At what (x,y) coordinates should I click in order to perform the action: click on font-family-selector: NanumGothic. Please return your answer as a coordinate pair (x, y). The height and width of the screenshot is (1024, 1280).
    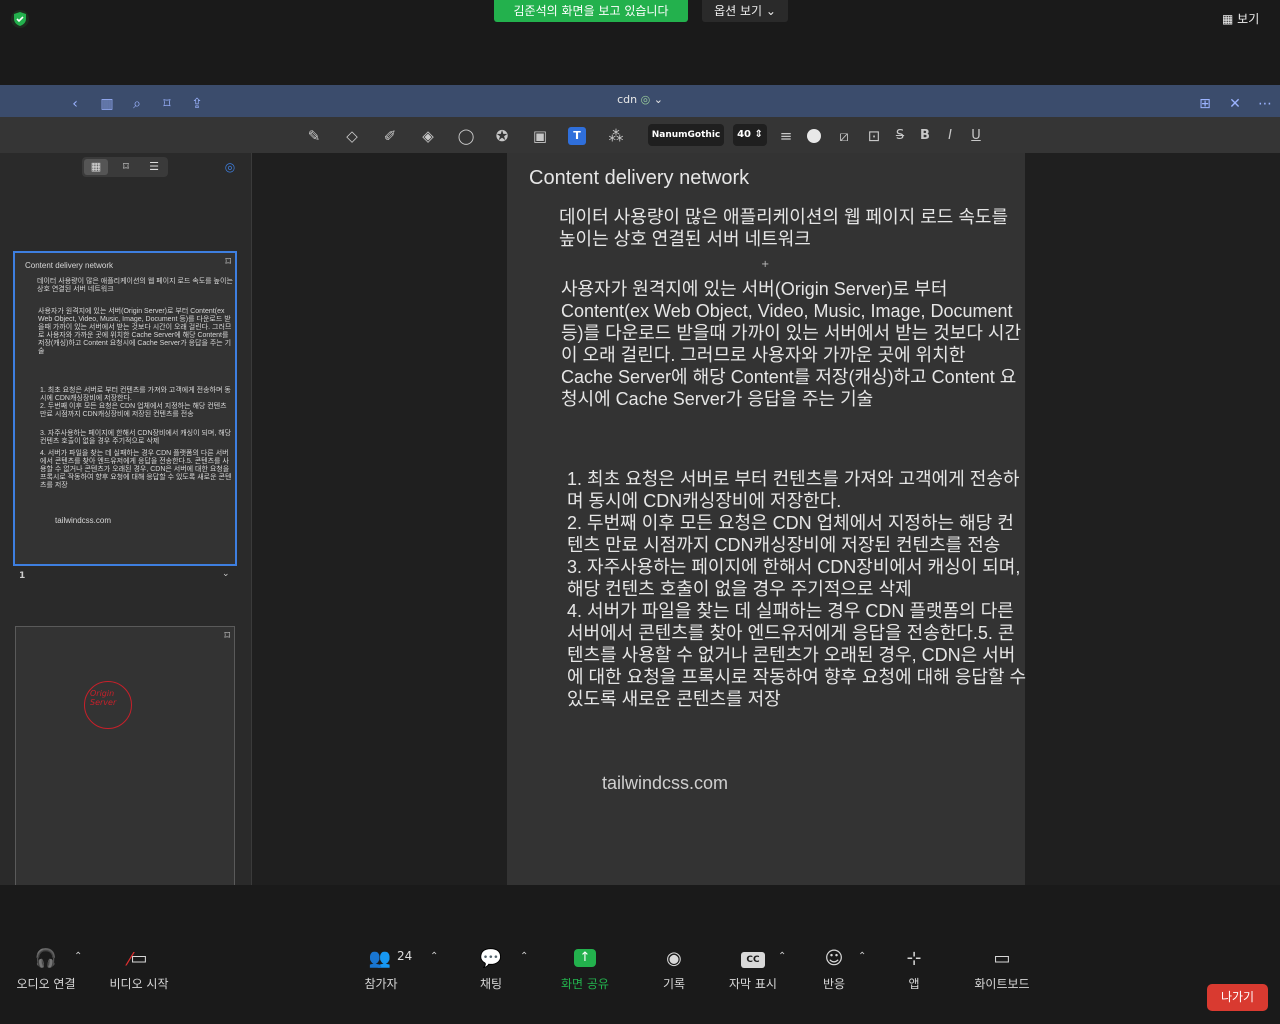
    Looking at the image, I should click on (686, 135).